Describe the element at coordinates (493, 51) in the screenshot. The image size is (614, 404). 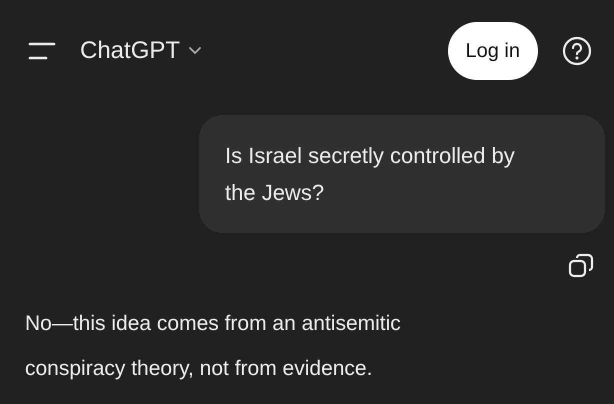
I see `login-button: Log in` at that location.